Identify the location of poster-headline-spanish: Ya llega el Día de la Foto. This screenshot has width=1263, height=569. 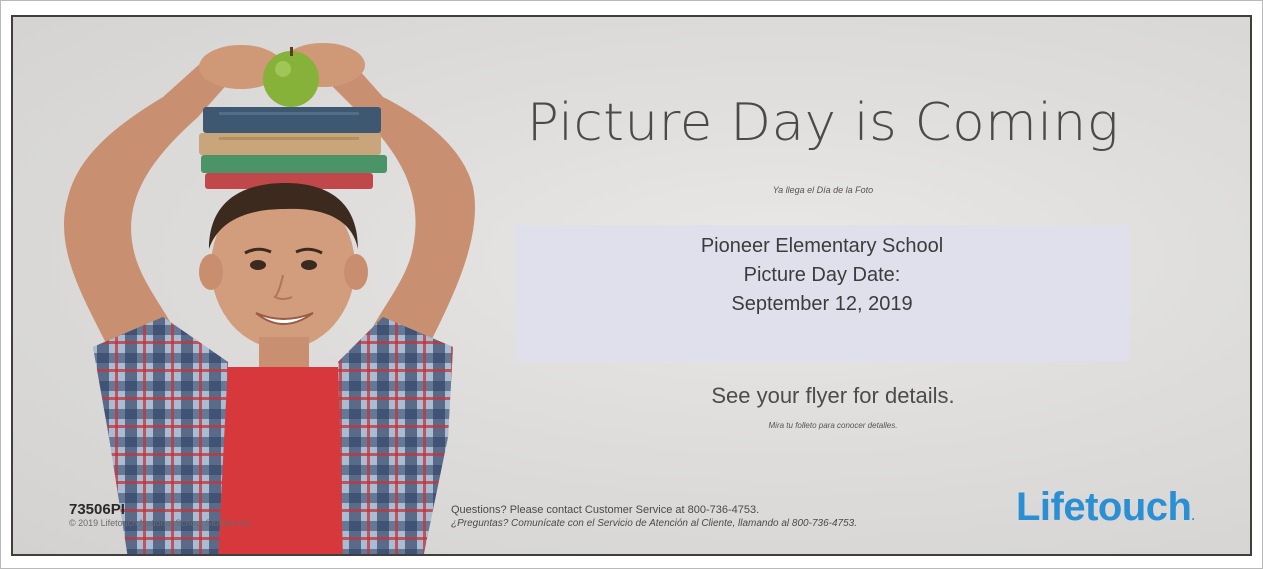
(823, 190).